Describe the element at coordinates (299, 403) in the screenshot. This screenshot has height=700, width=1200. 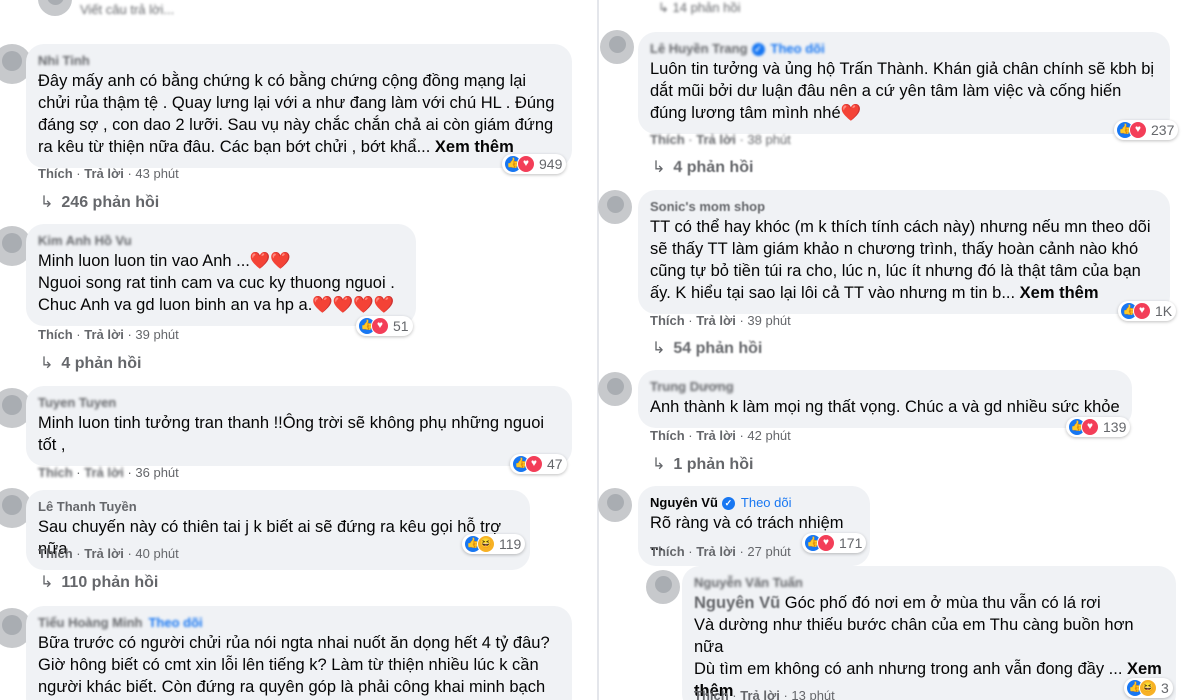
I see `comment-author: Tuyen Tuyen` at that location.